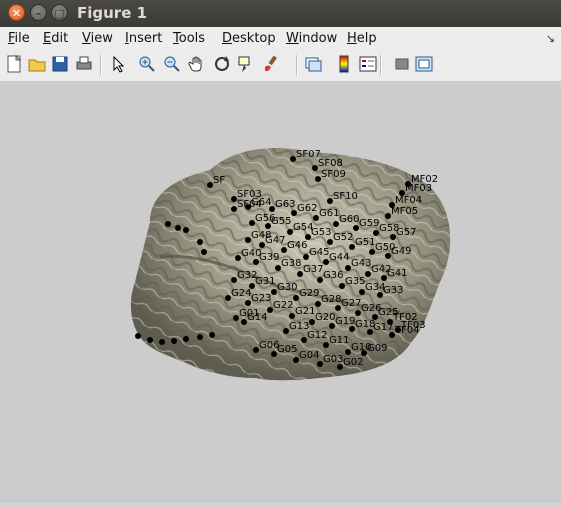 This screenshot has width=561, height=507. Describe the element at coordinates (362, 38) in the screenshot. I see `menu-help: Help` at that location.